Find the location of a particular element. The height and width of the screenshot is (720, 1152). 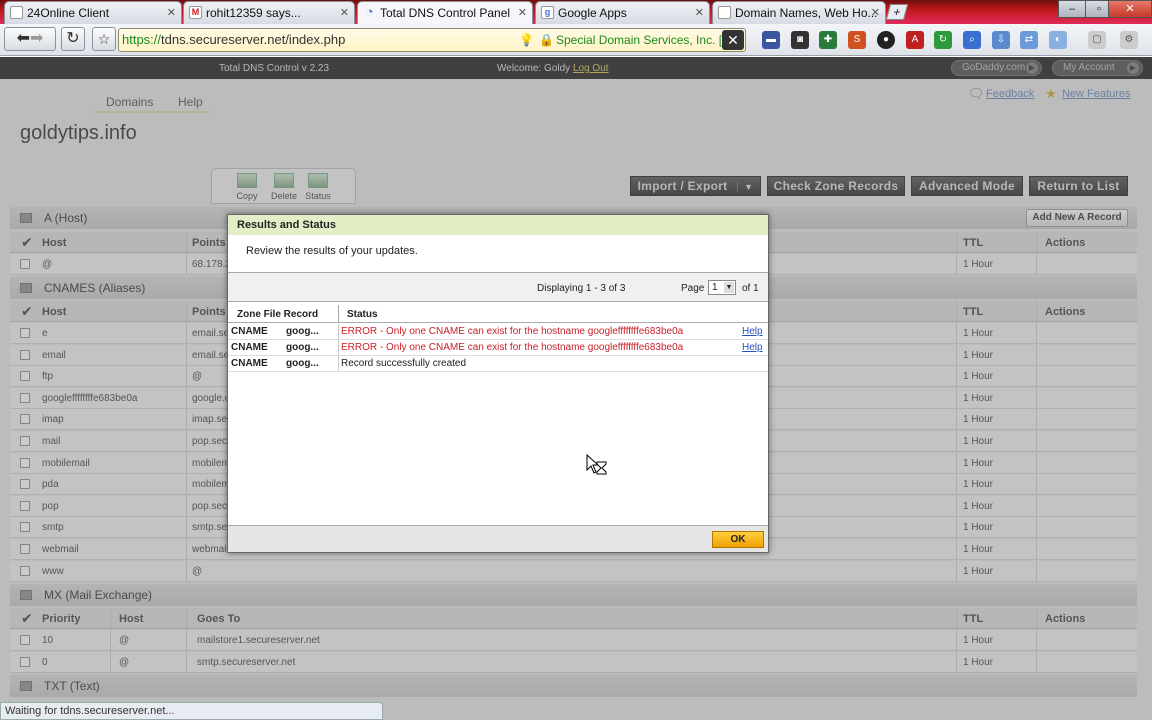

circle-app-icon: ● is located at coordinates (886, 40).